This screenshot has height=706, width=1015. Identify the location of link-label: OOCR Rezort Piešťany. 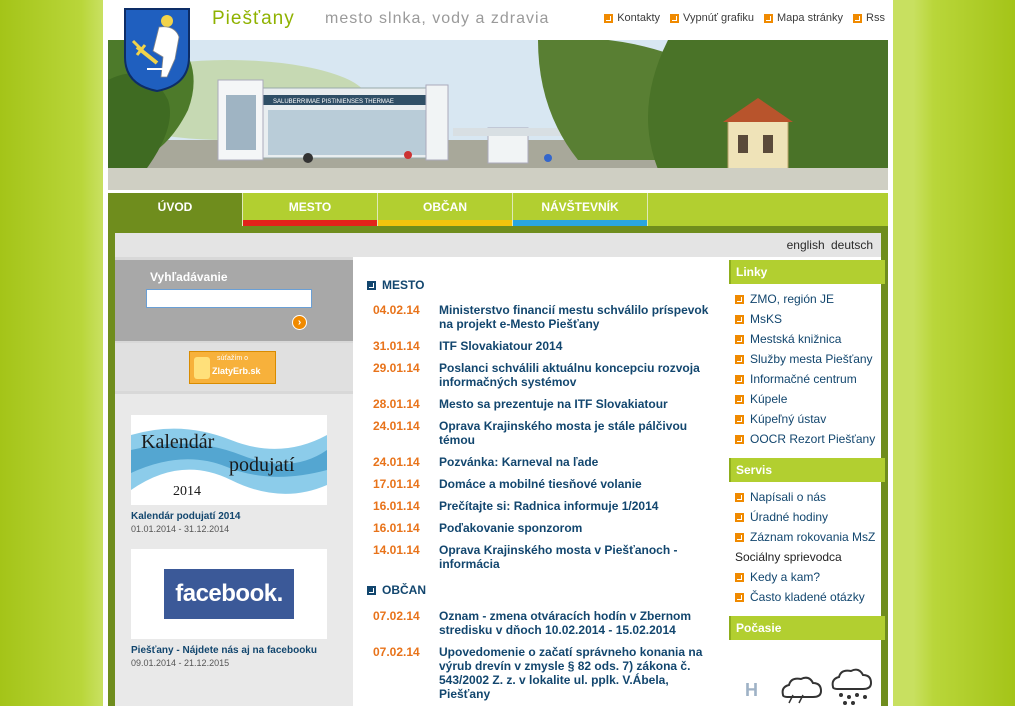
(813, 439).